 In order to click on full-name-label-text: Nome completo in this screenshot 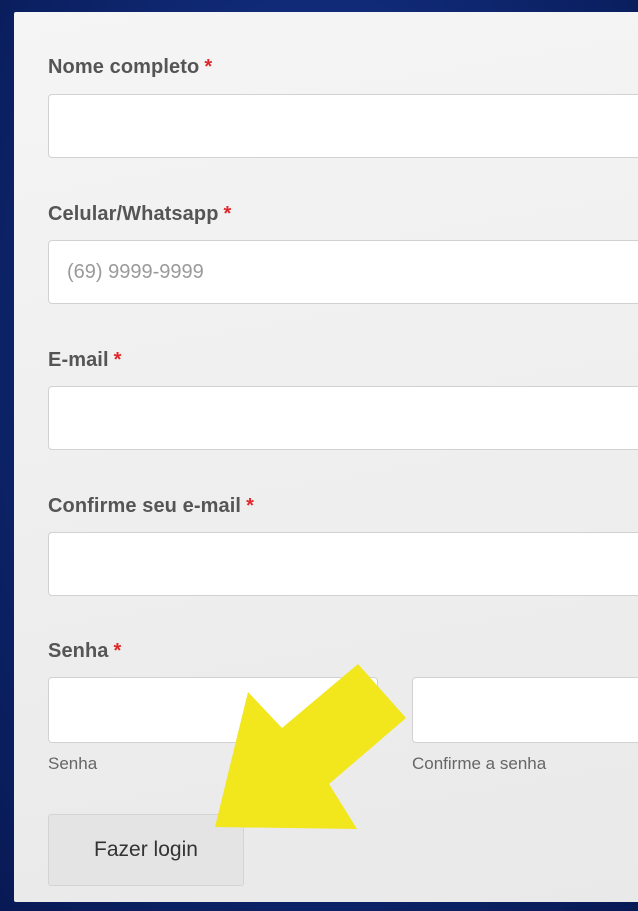, I will do `click(124, 67)`.